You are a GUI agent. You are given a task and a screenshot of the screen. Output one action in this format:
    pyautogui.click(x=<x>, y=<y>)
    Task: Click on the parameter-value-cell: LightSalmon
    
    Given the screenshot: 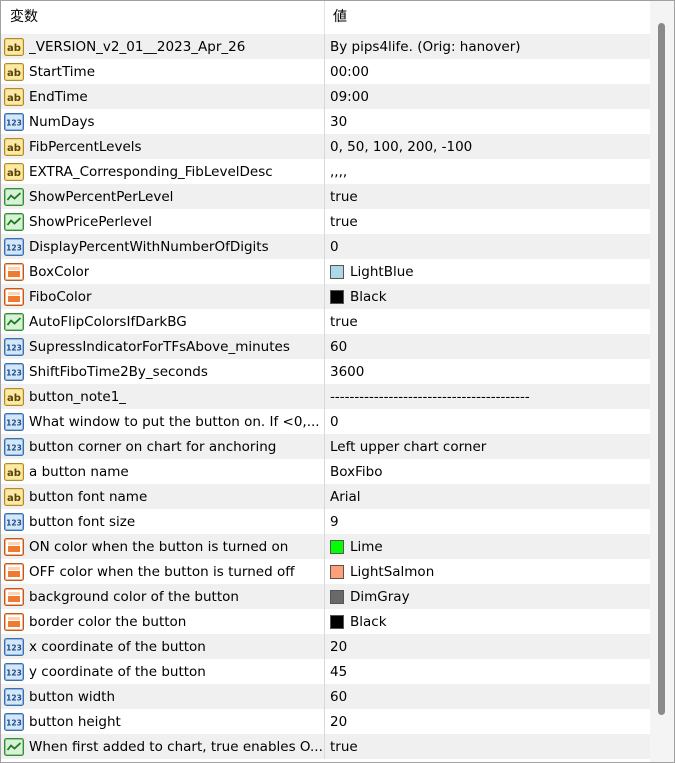 What is the action you would take?
    pyautogui.click(x=487, y=571)
    